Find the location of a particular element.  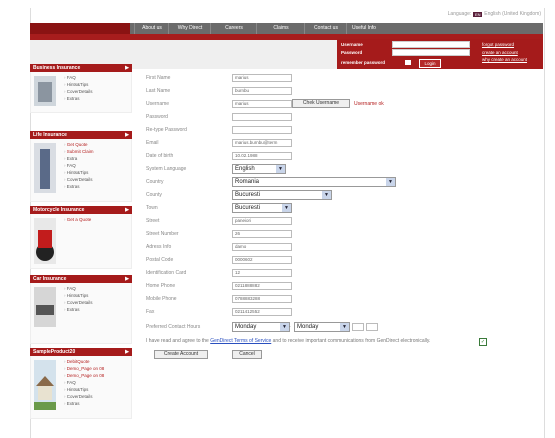

login-username-input is located at coordinates (431, 44).